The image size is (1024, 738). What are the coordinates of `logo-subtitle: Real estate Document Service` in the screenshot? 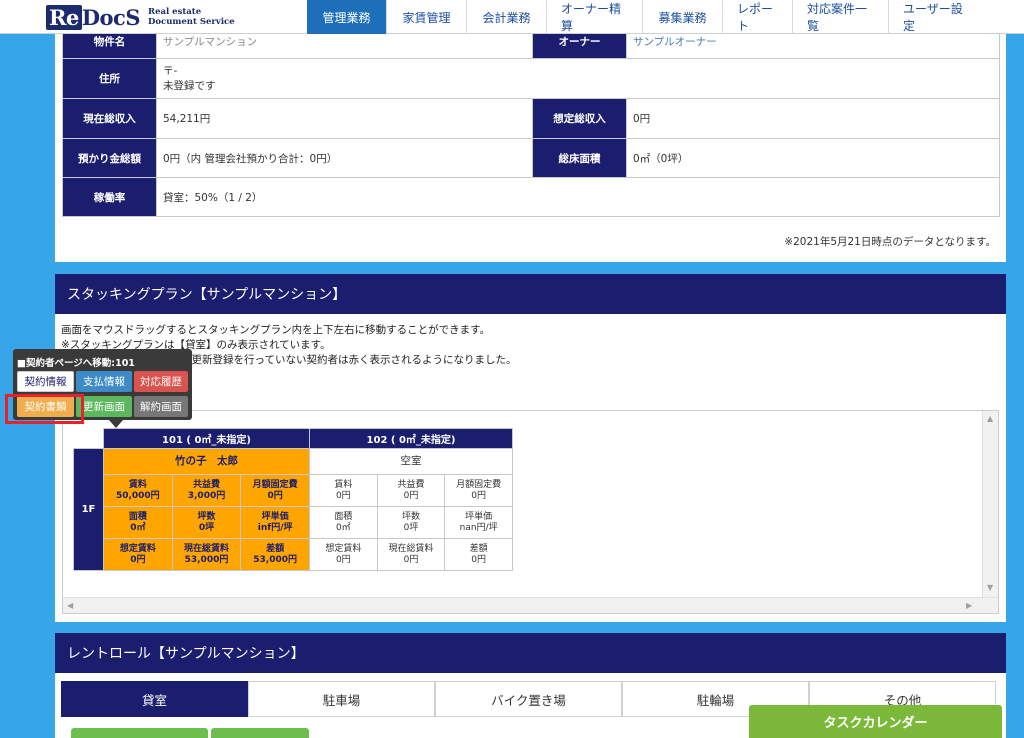 It's located at (191, 17).